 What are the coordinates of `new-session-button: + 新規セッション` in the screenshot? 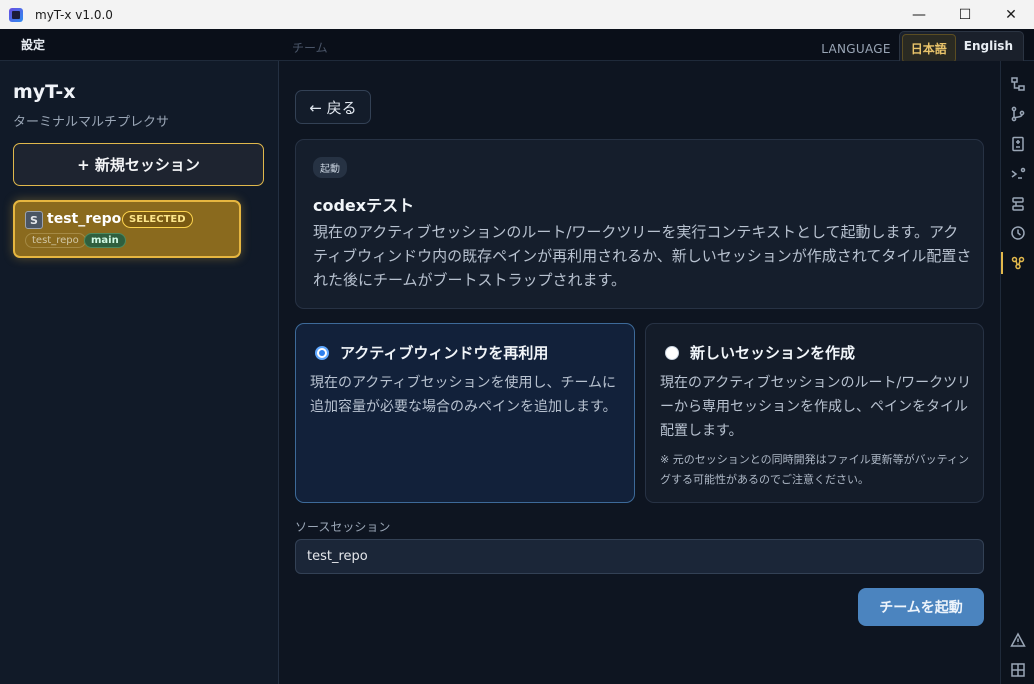 It's located at (138, 164).